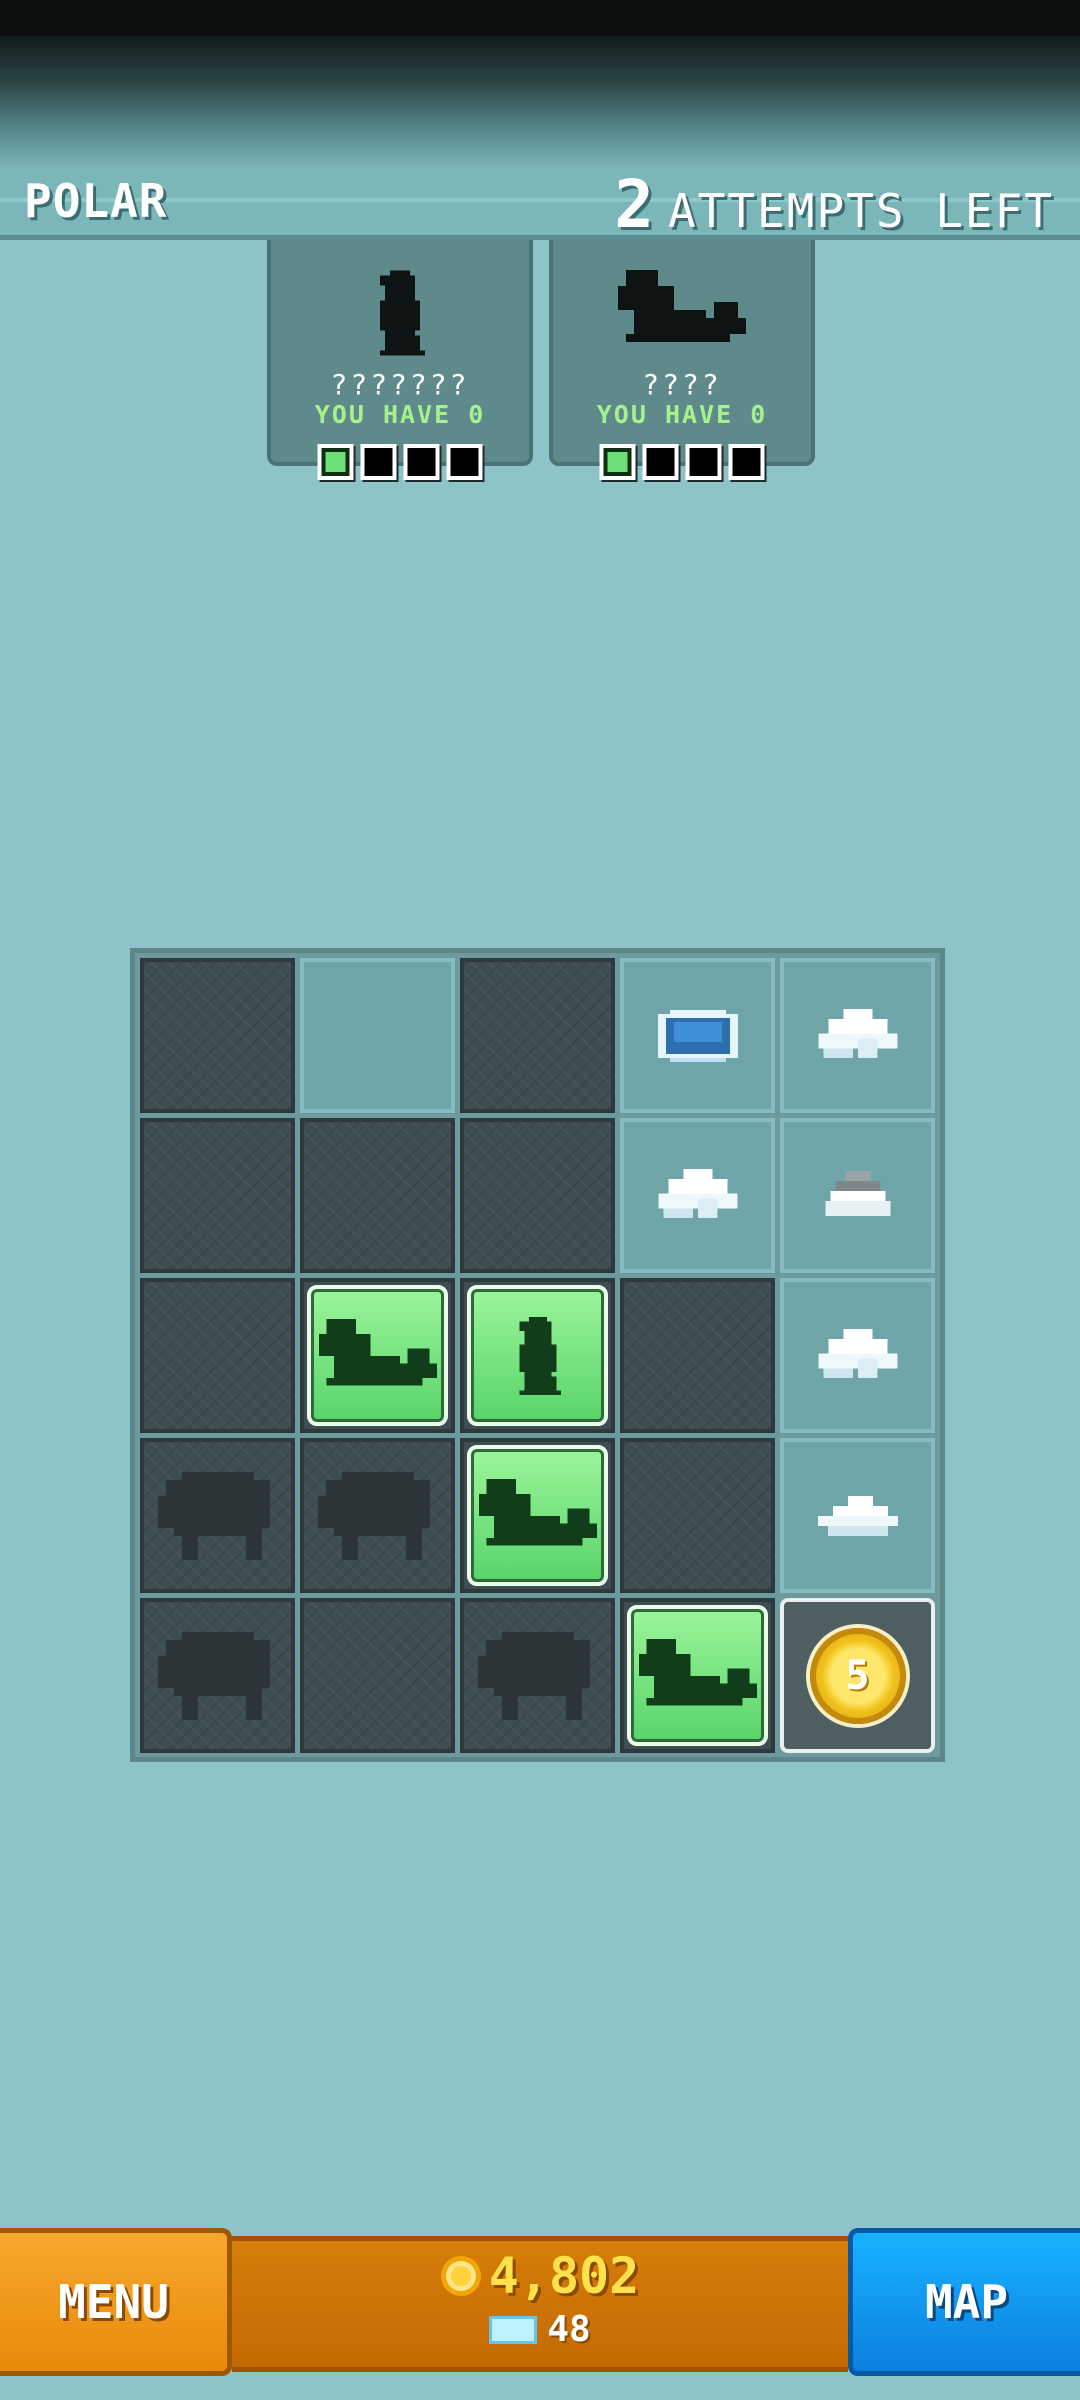 This screenshot has width=1080, height=2400. What do you see at coordinates (564, 2276) in the screenshot?
I see `coins-value: 4,802` at bounding box center [564, 2276].